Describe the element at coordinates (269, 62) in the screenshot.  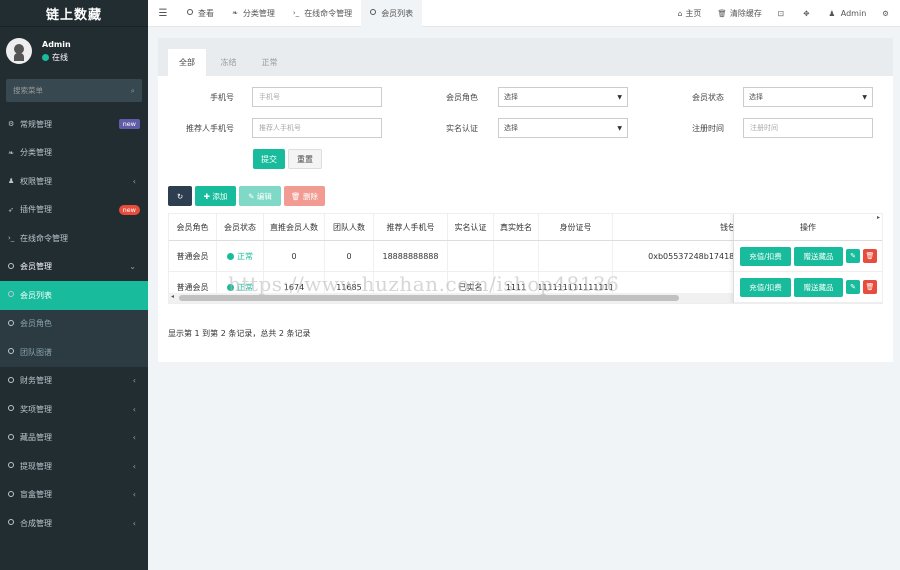
I see `tab-normal: 正常` at that location.